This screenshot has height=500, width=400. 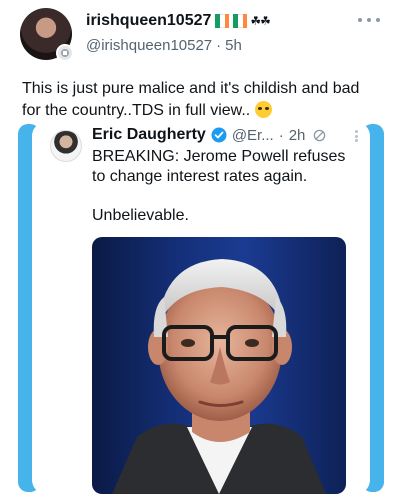 What do you see at coordinates (148, 21) in the screenshot?
I see `display-name: irishqueen10527` at bounding box center [148, 21].